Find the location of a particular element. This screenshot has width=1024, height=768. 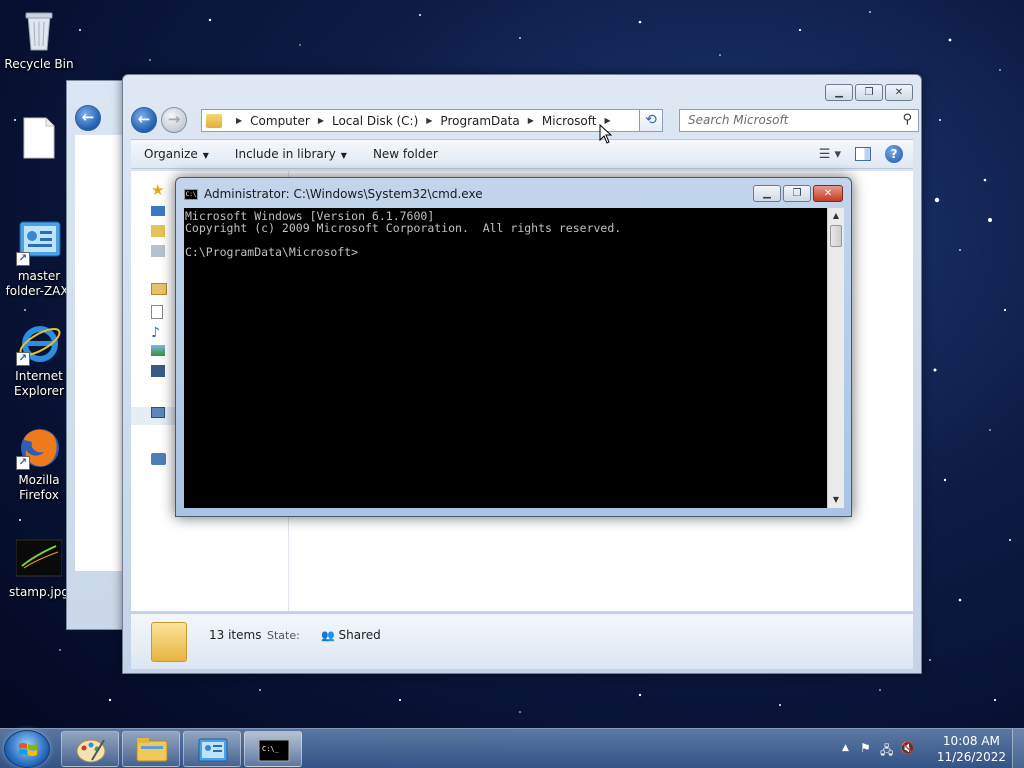

scroll-up-arrow-icon: ▲ is located at coordinates (836, 216).